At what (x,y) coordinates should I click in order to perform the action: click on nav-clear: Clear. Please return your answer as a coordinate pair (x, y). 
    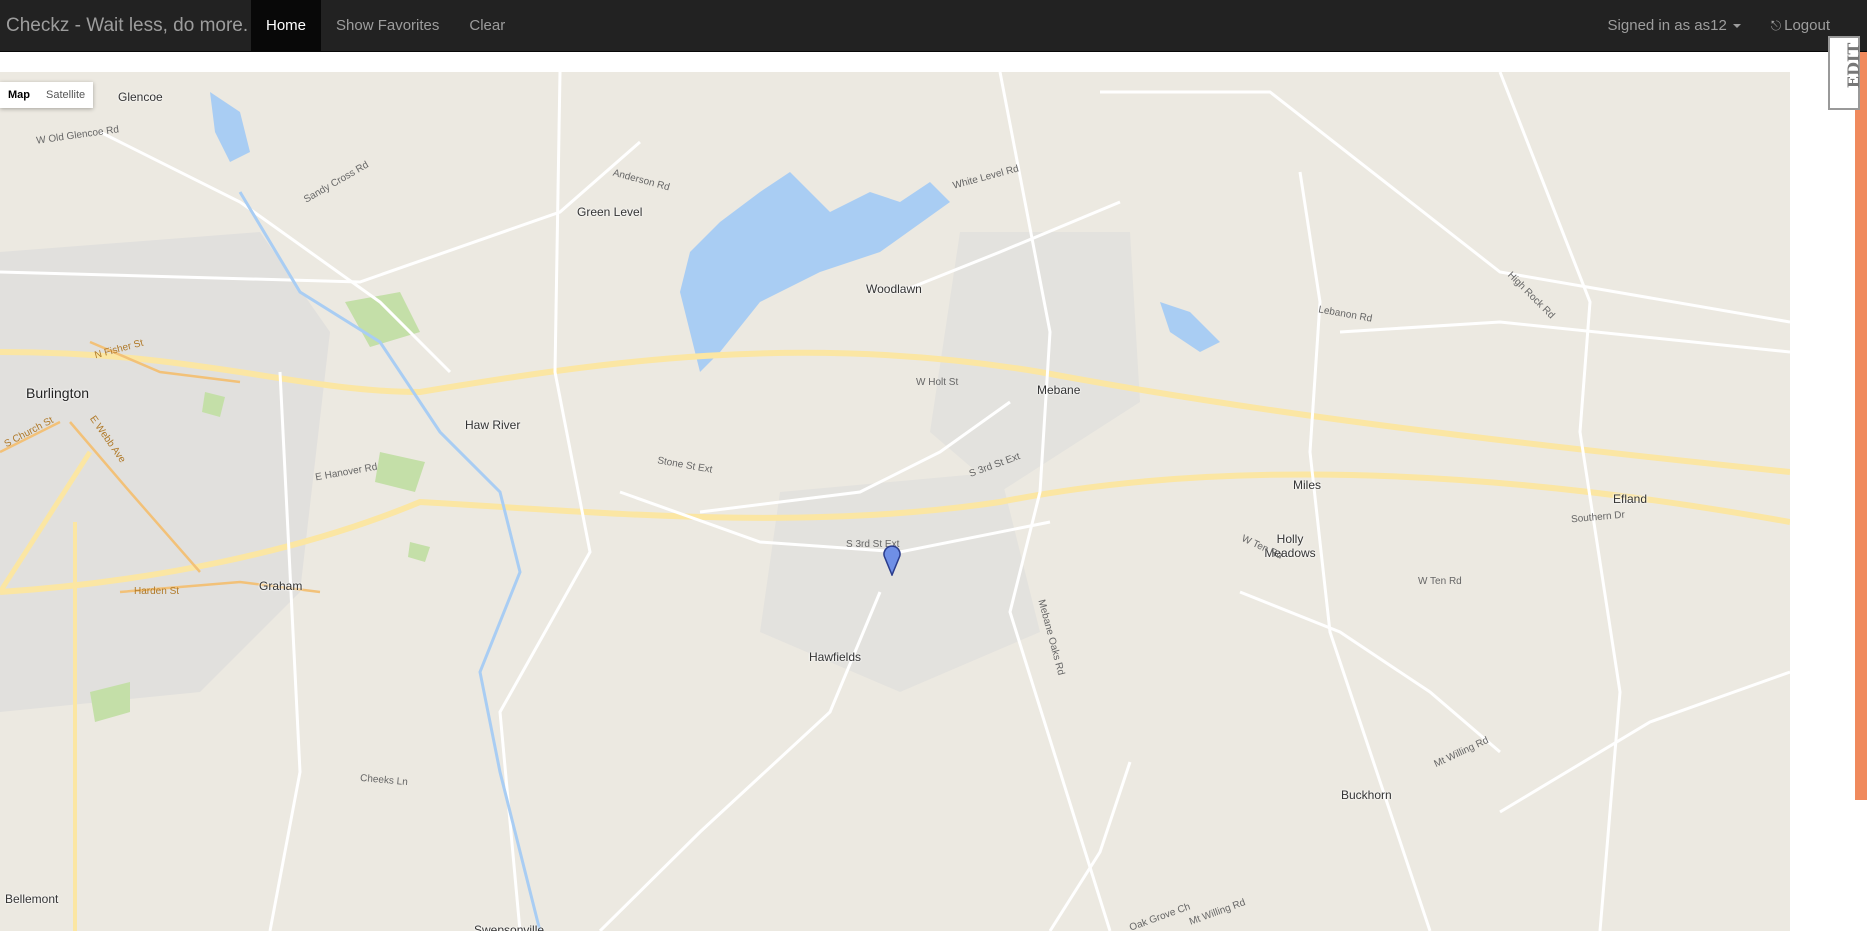
    Looking at the image, I should click on (487, 26).